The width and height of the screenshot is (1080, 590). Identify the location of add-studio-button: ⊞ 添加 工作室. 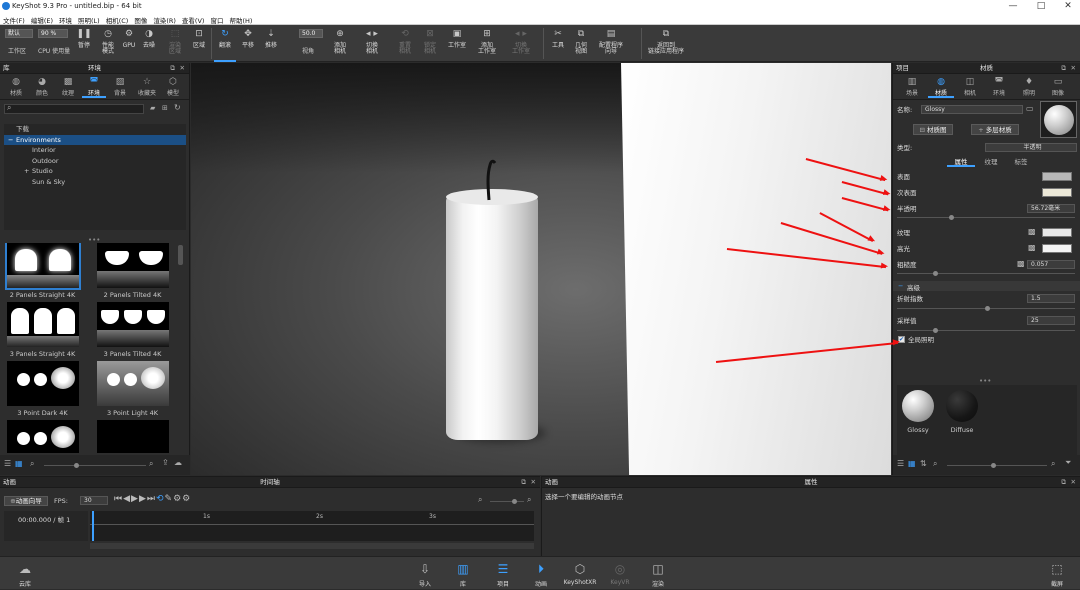
(487, 43).